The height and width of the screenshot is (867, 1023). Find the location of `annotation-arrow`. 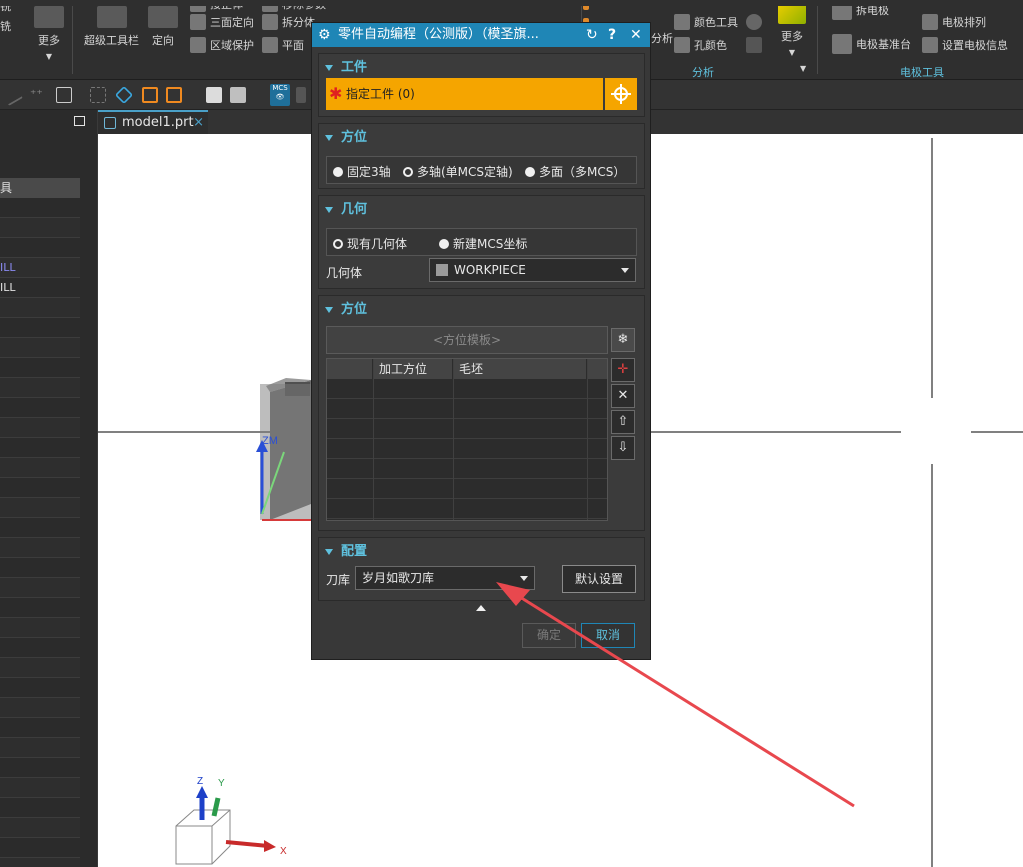

annotation-arrow is located at coordinates (675, 695).